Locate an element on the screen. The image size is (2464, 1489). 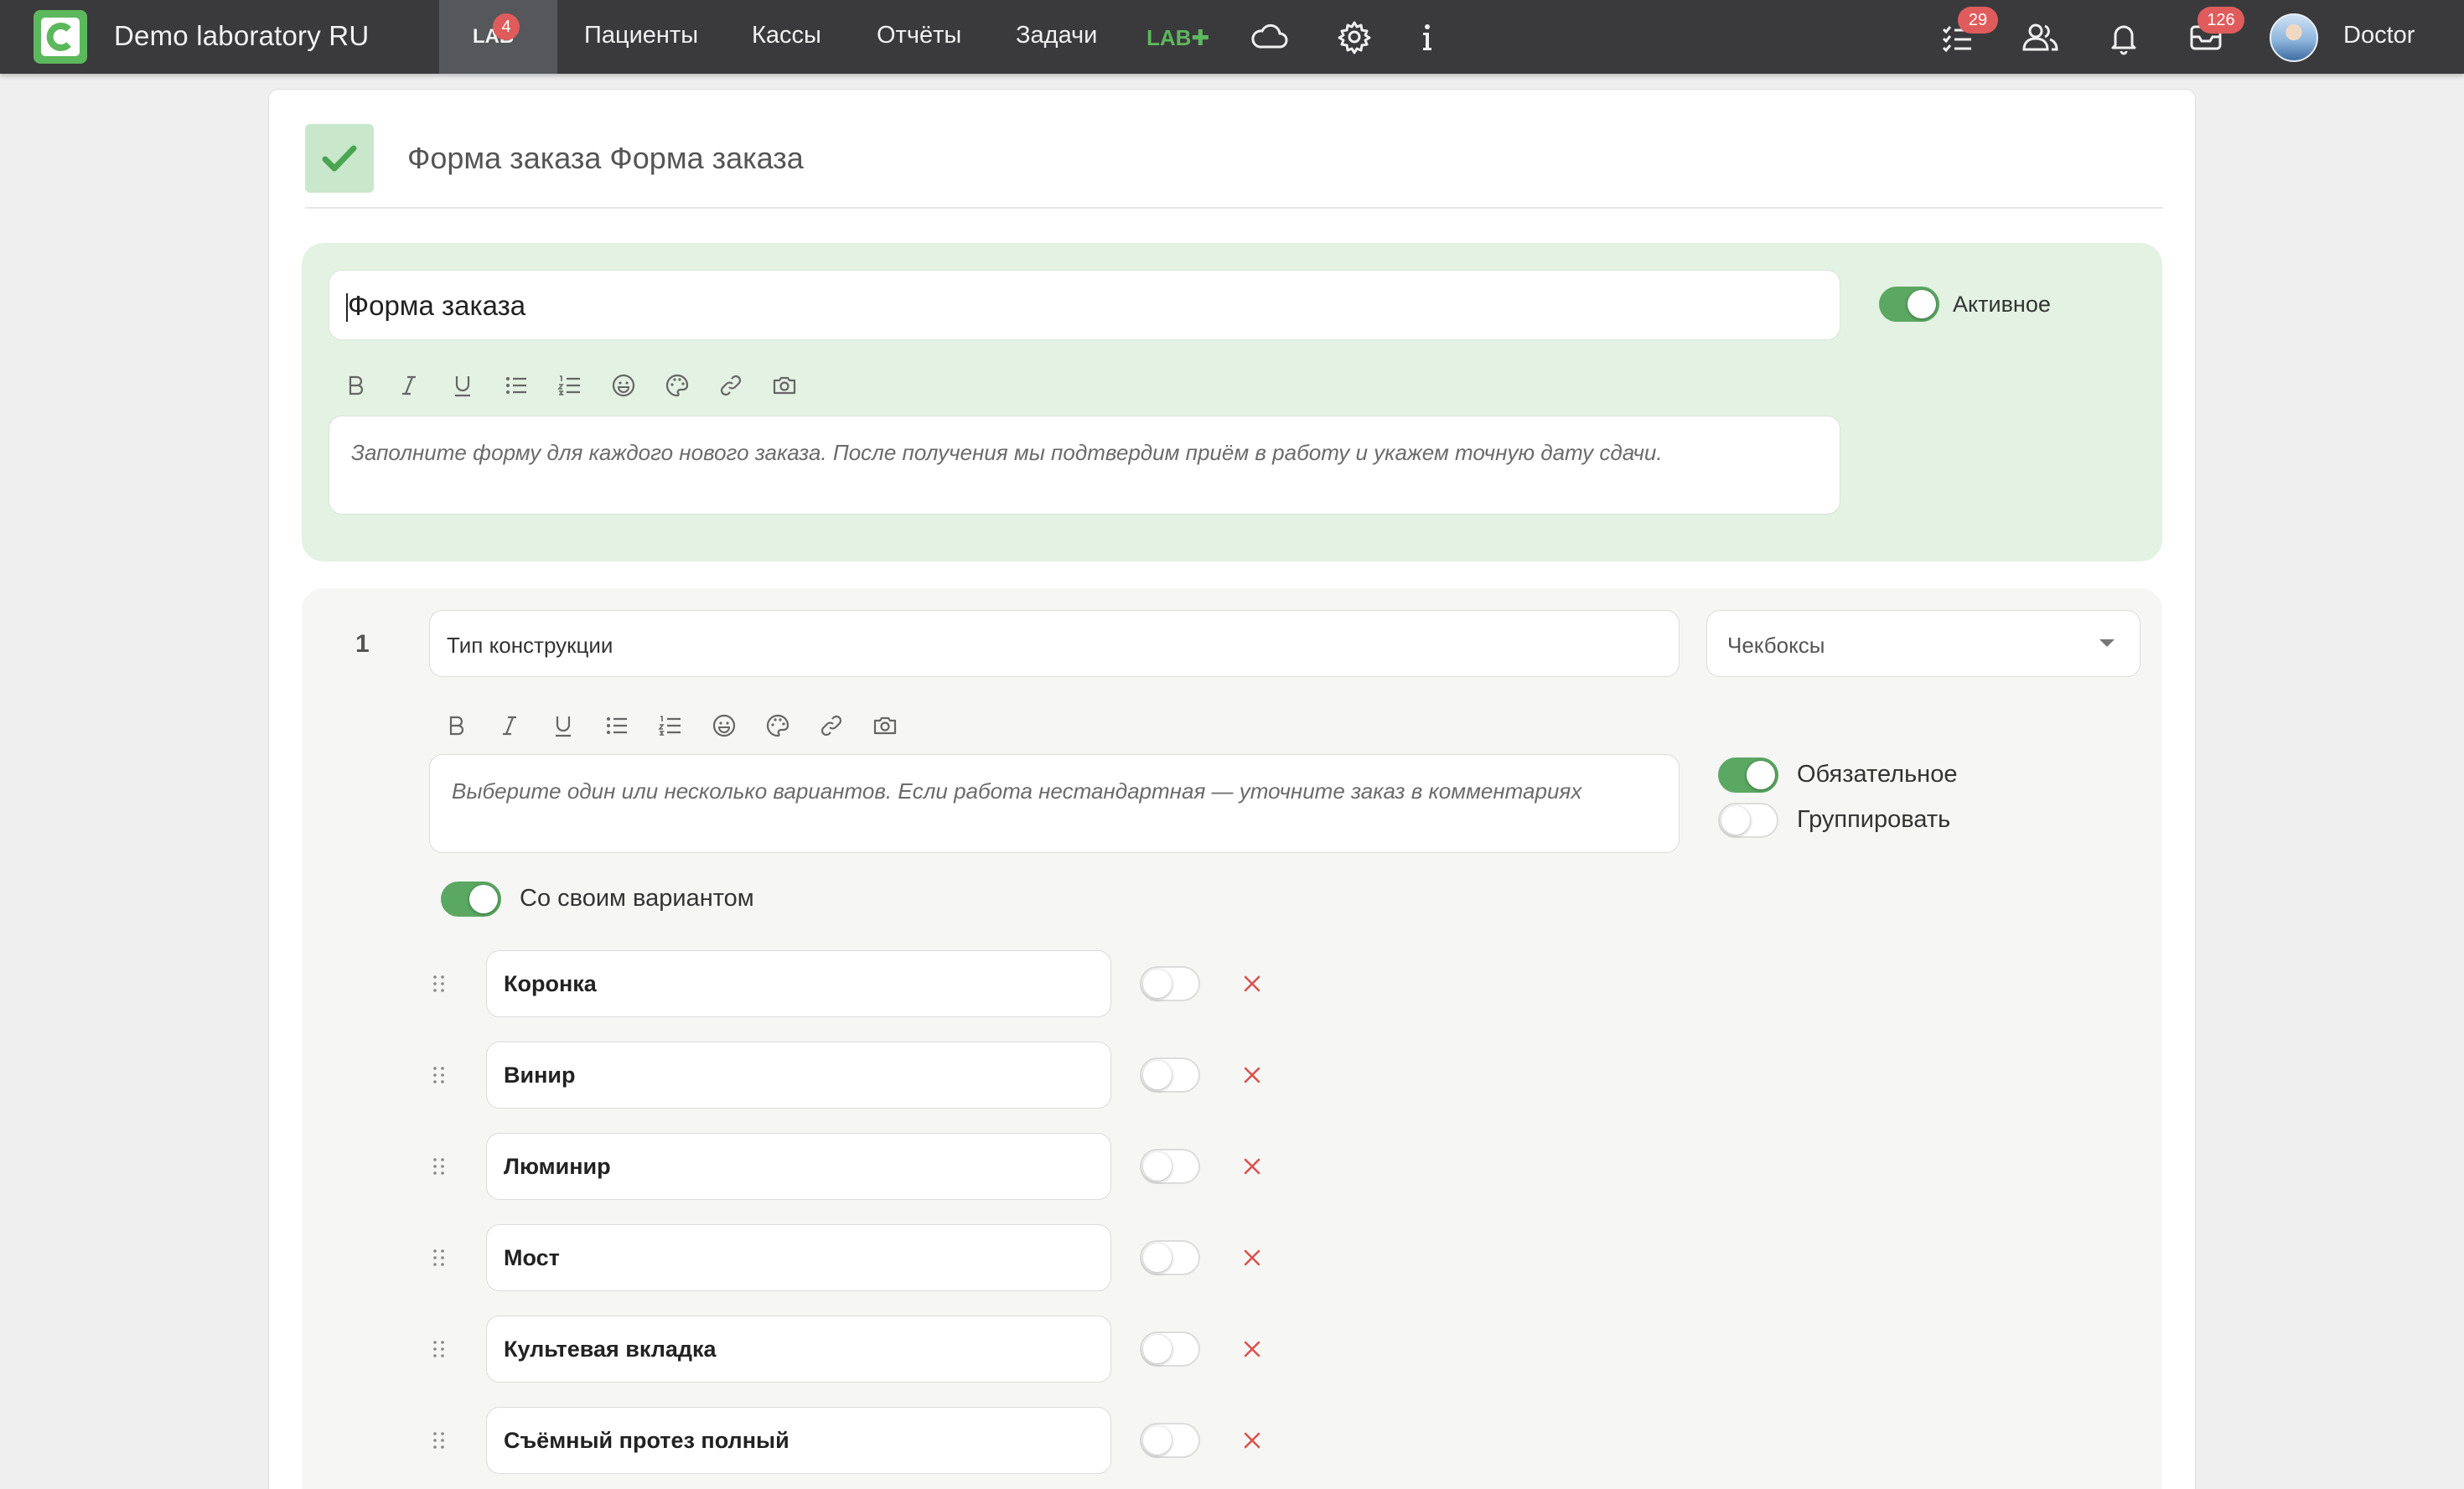
bell-icon is located at coordinates (2123, 36).